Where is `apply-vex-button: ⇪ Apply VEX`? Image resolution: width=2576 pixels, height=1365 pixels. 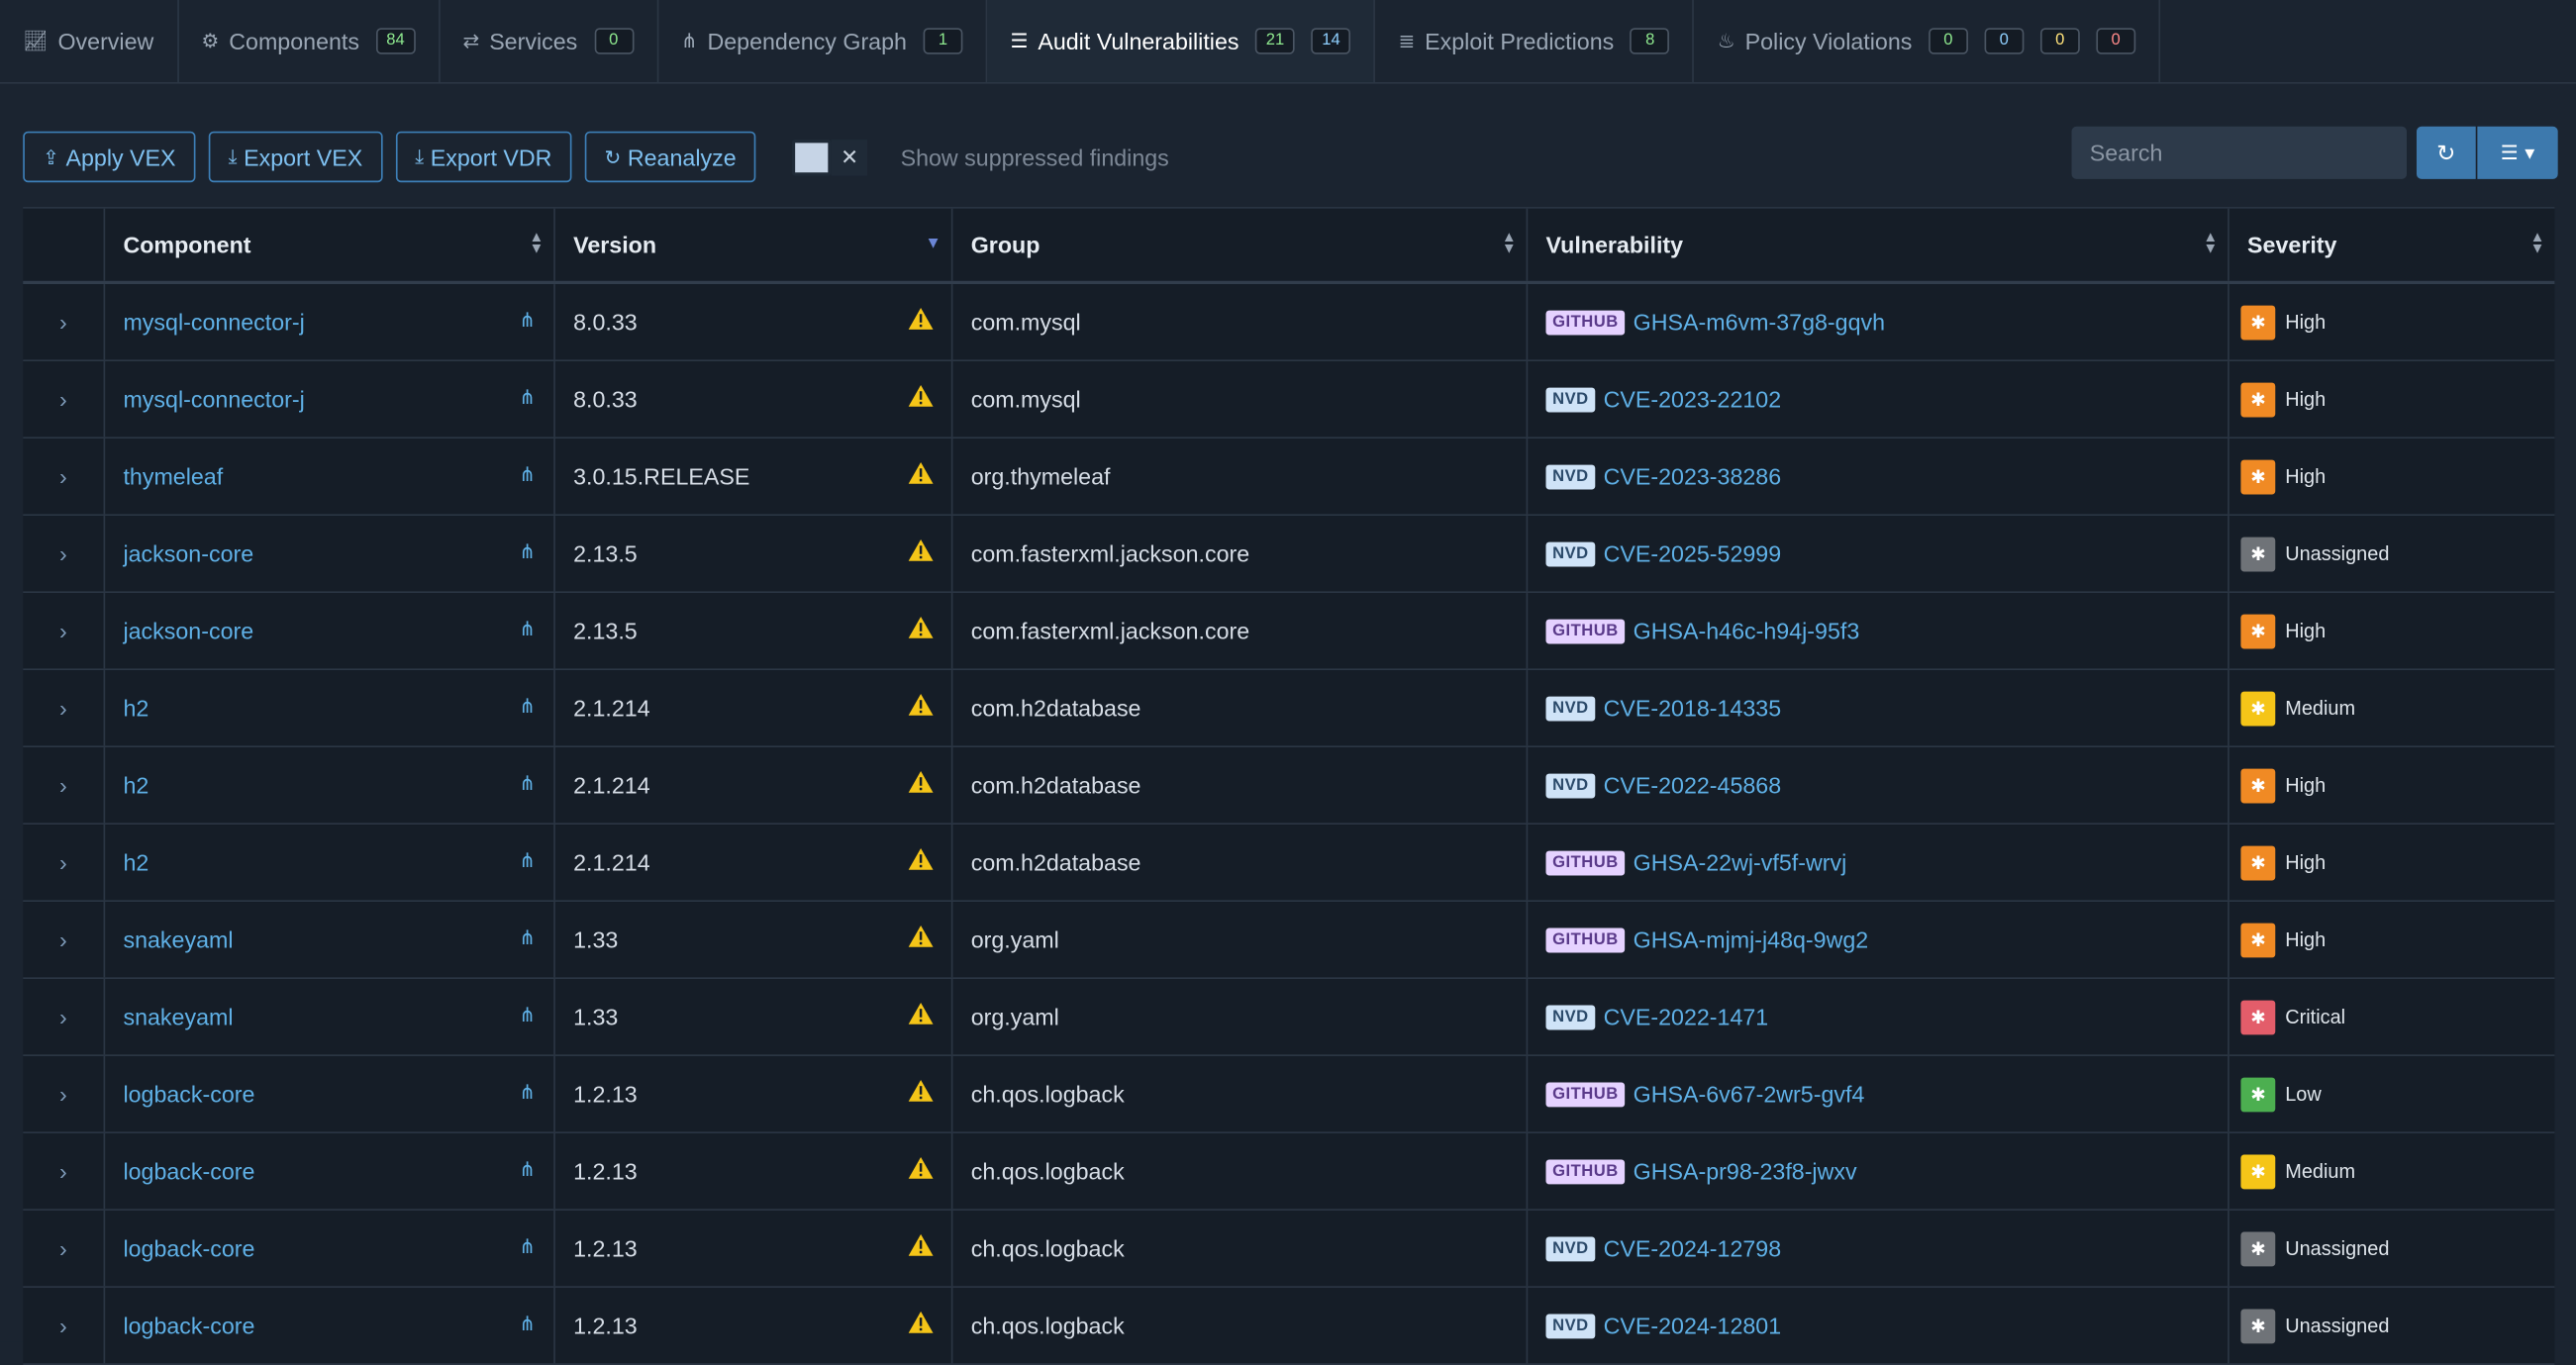 apply-vex-button: ⇪ Apply VEX is located at coordinates (109, 157).